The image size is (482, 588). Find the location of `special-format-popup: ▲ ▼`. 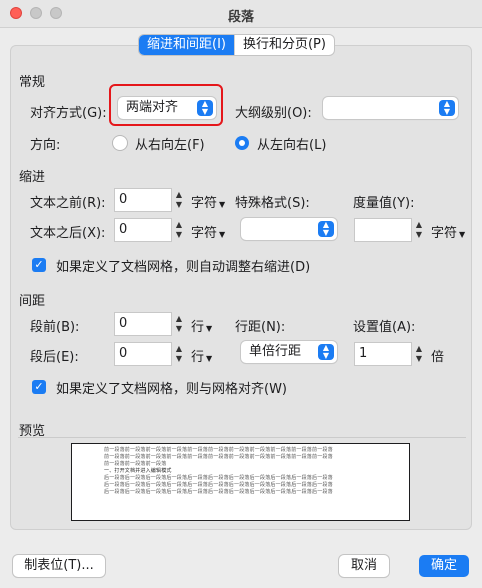

special-format-popup: ▲ ▼ is located at coordinates (289, 229).